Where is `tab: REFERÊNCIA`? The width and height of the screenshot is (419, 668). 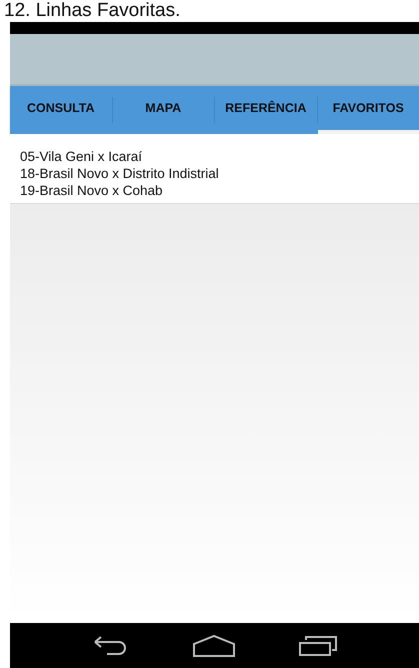 tab: REFERÊNCIA is located at coordinates (265, 110).